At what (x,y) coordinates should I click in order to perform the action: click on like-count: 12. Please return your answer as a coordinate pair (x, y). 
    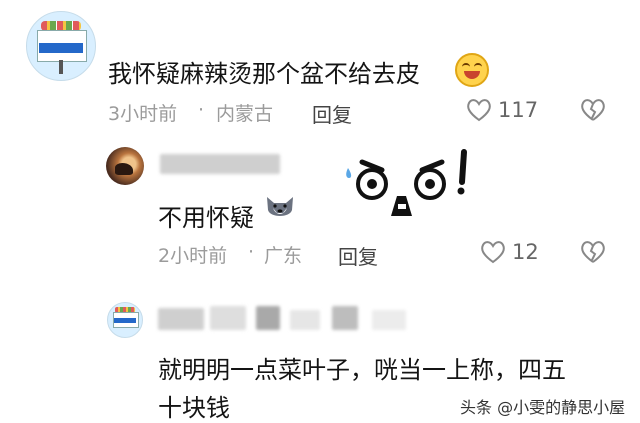
    Looking at the image, I should click on (525, 252).